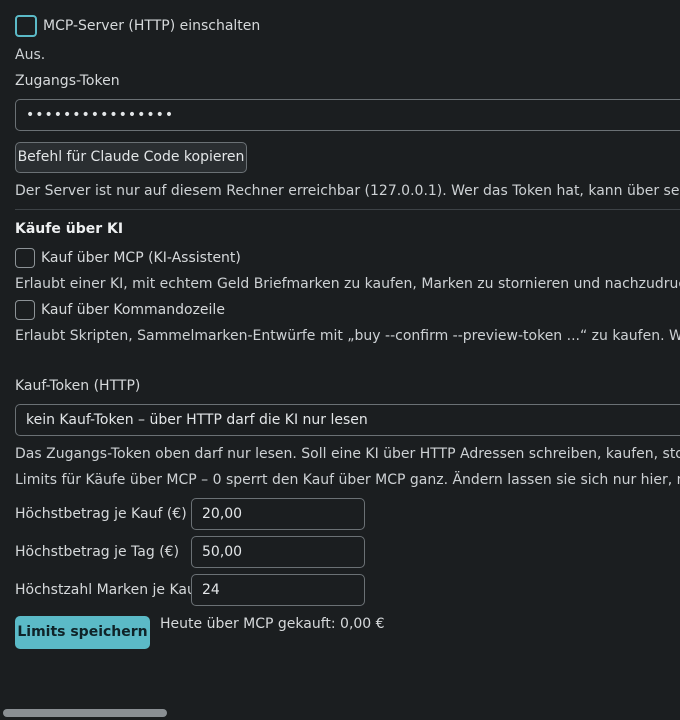  What do you see at coordinates (278, 590) in the screenshot?
I see `max-stamps-input: 24` at bounding box center [278, 590].